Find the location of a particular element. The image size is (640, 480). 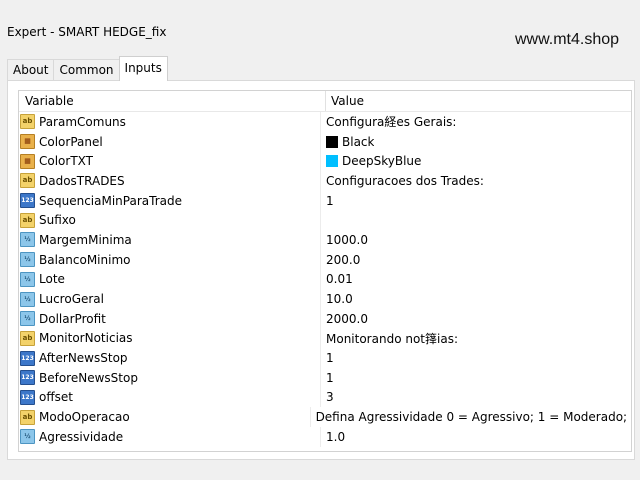

table-row: ab MonitorNoticias Monitorando not箨ias: is located at coordinates (325, 338).